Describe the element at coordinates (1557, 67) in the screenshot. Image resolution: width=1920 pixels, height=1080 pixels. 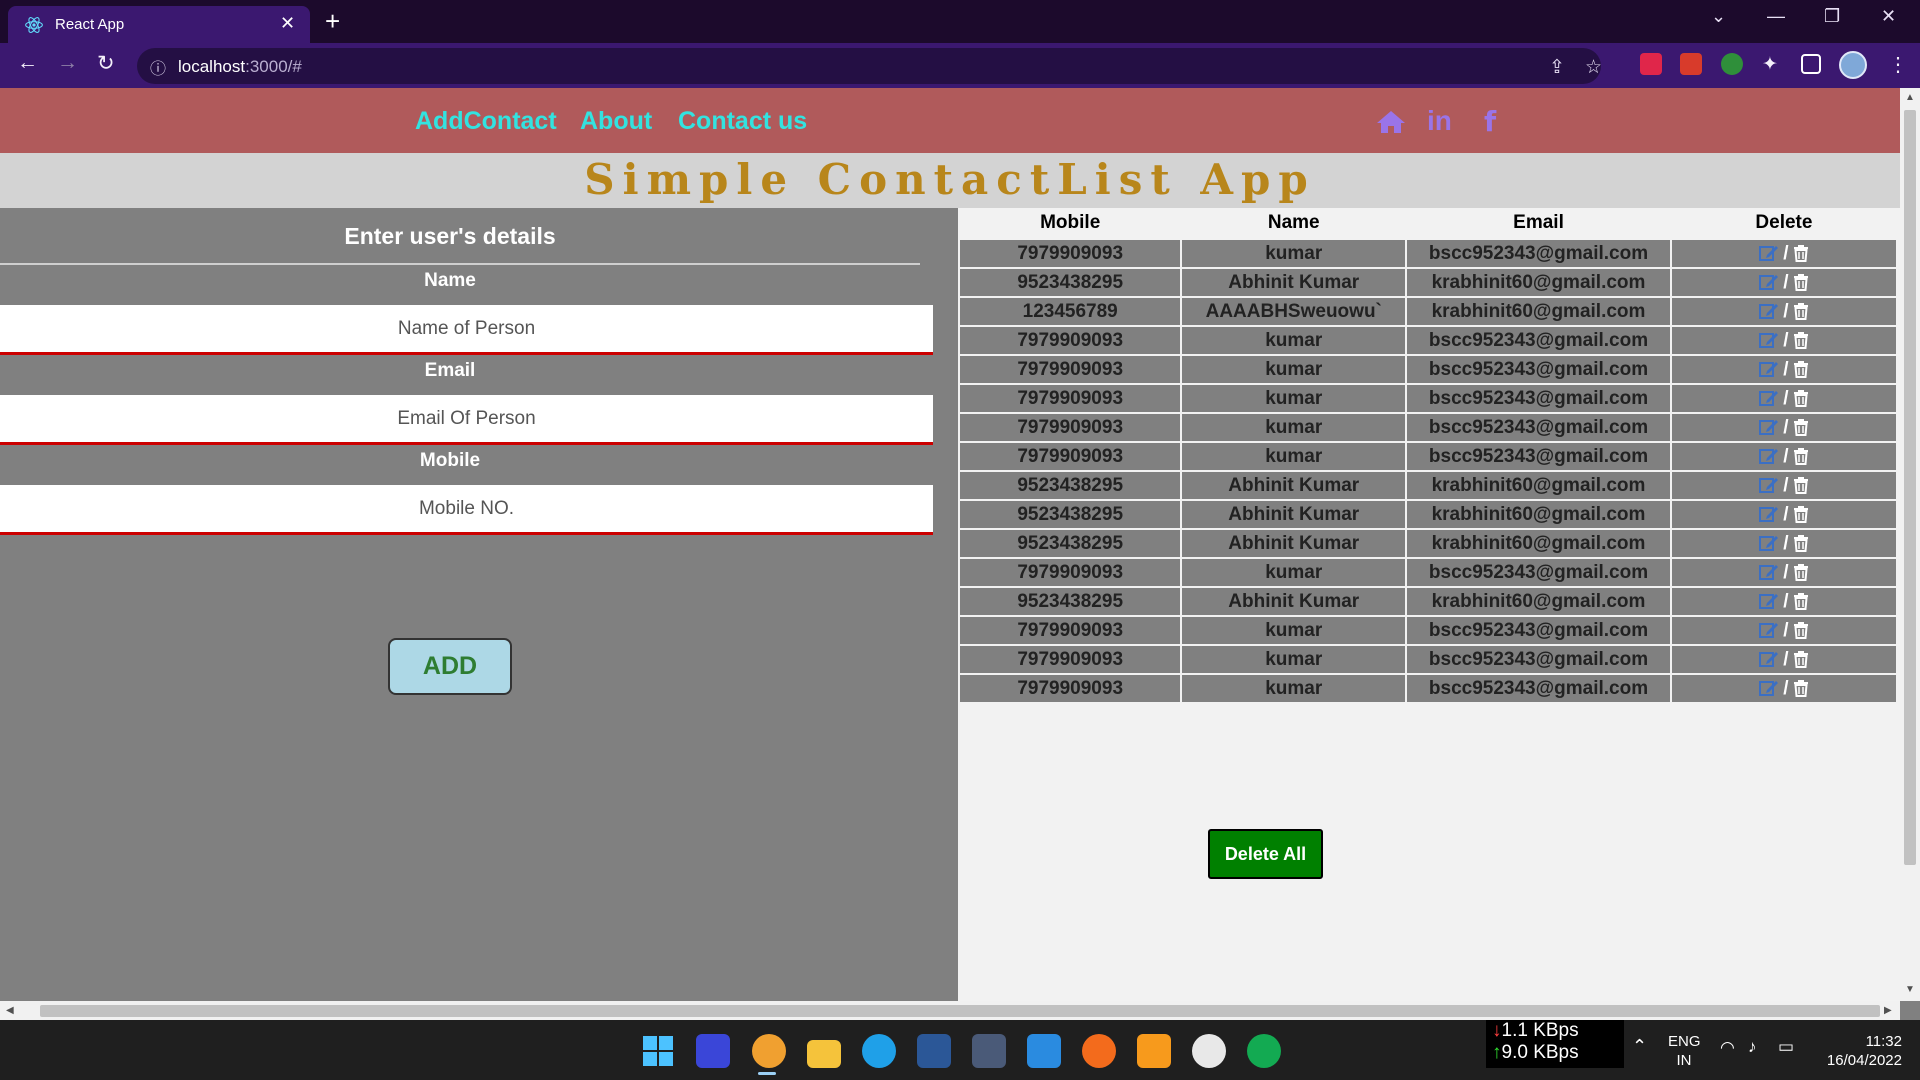
I see `share-icon: ⇪` at that location.